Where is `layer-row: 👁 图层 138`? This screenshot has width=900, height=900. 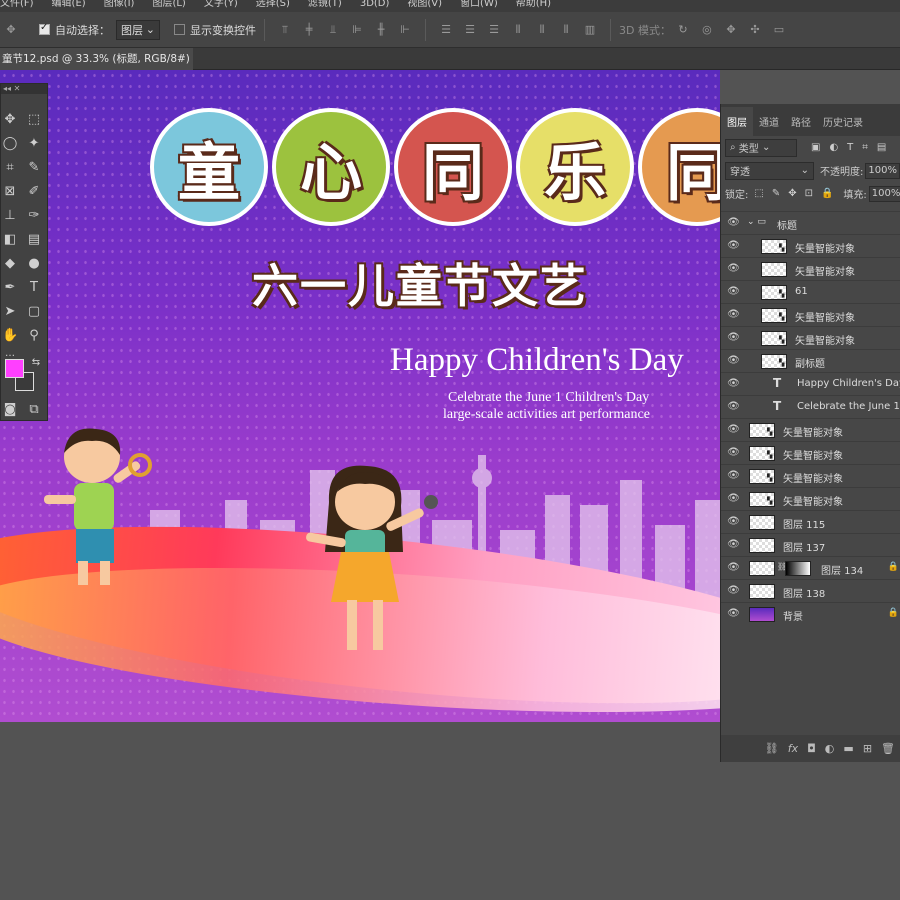 layer-row: 👁 图层 138 is located at coordinates (810, 590).